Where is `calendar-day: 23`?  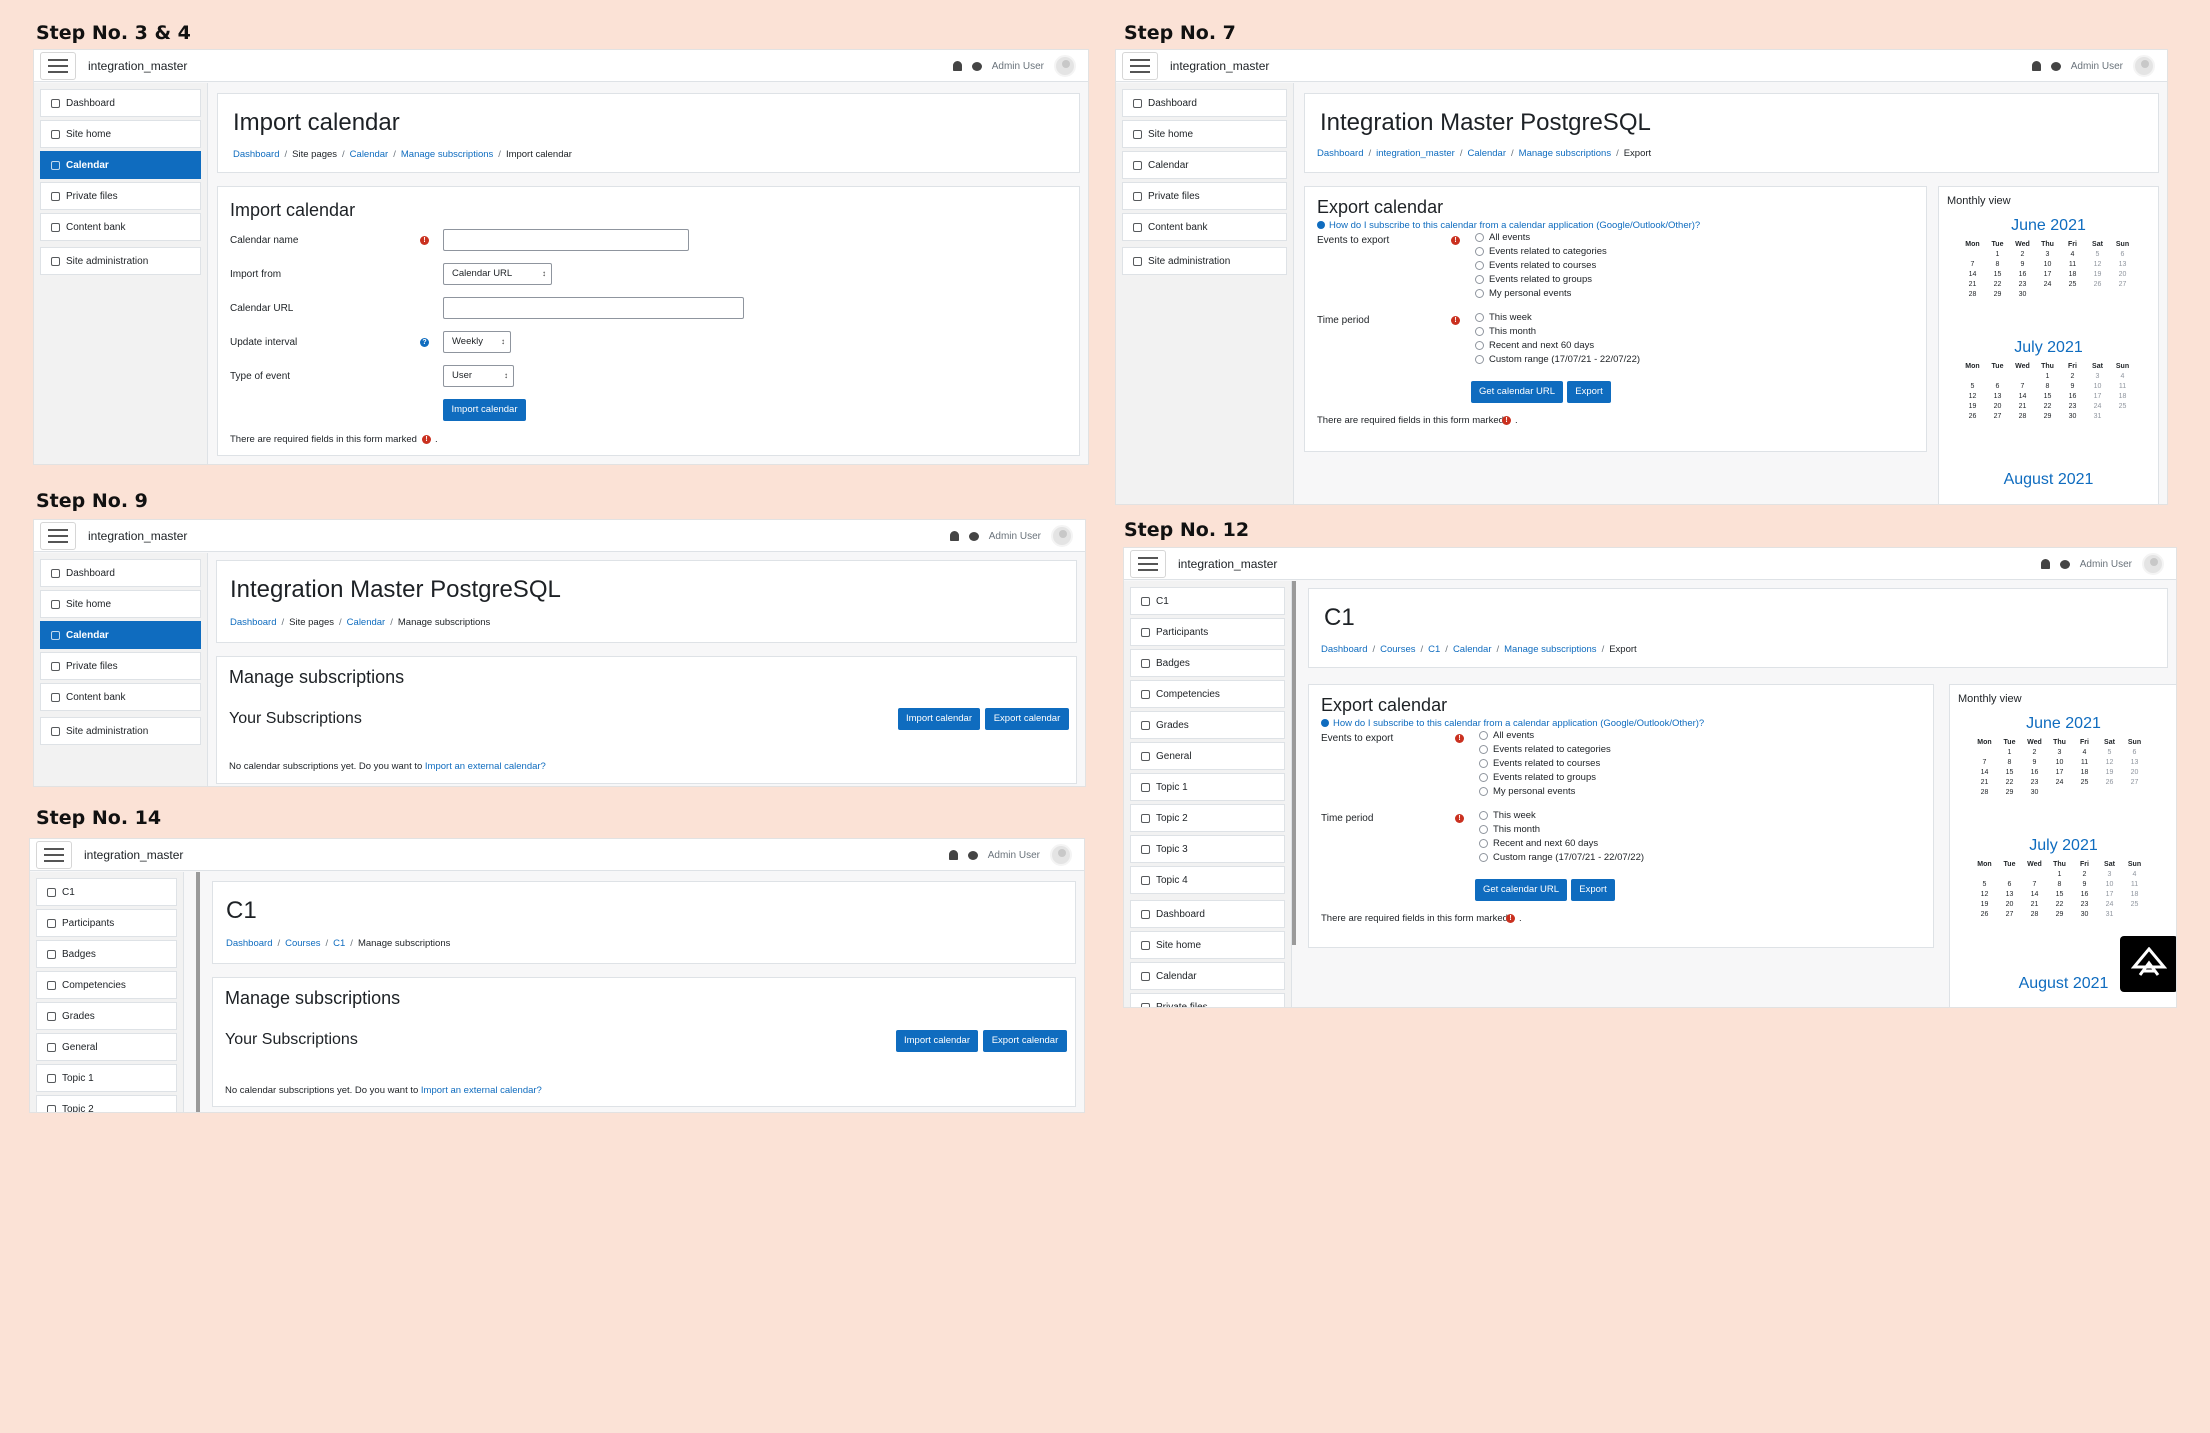 calendar-day: 23 is located at coordinates (2034, 782).